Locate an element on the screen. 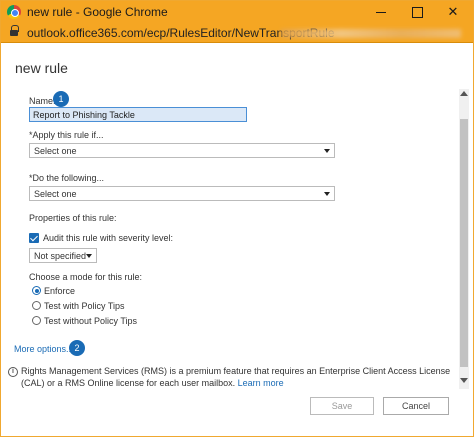 Image resolution: width=474 pixels, height=437 pixels. vertical-scrollbar is located at coordinates (464, 239).